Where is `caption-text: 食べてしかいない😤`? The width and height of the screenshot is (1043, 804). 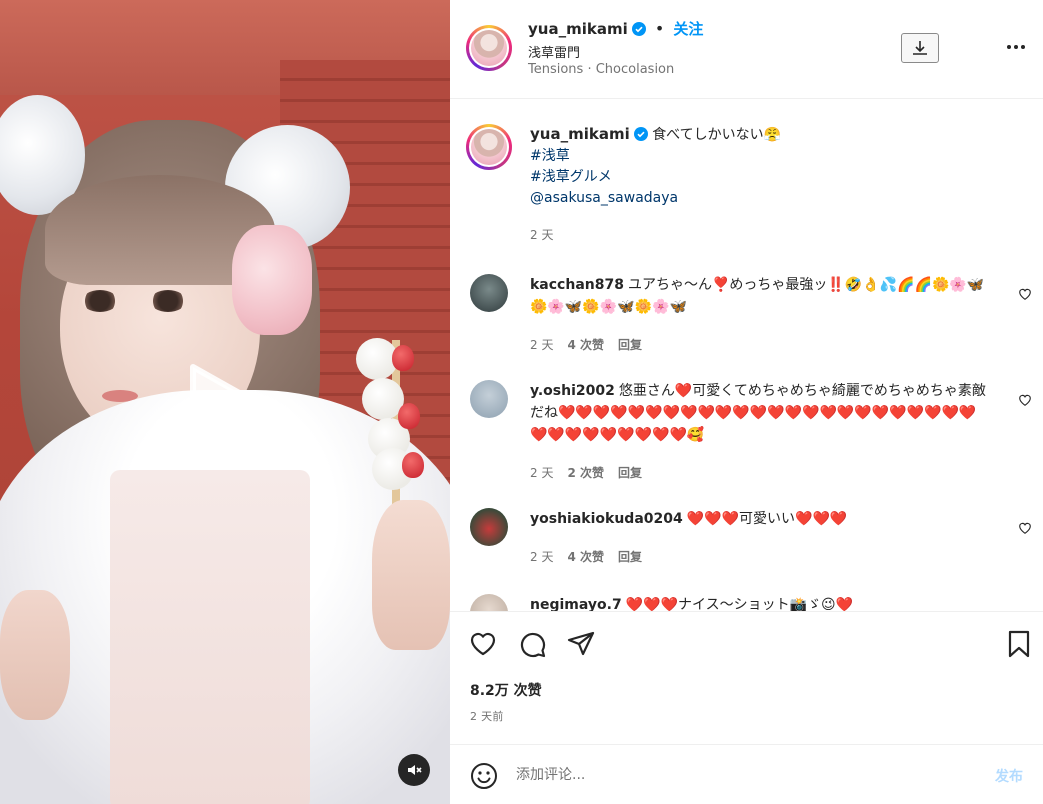 caption-text: 食べてしかいない😤 is located at coordinates (717, 135).